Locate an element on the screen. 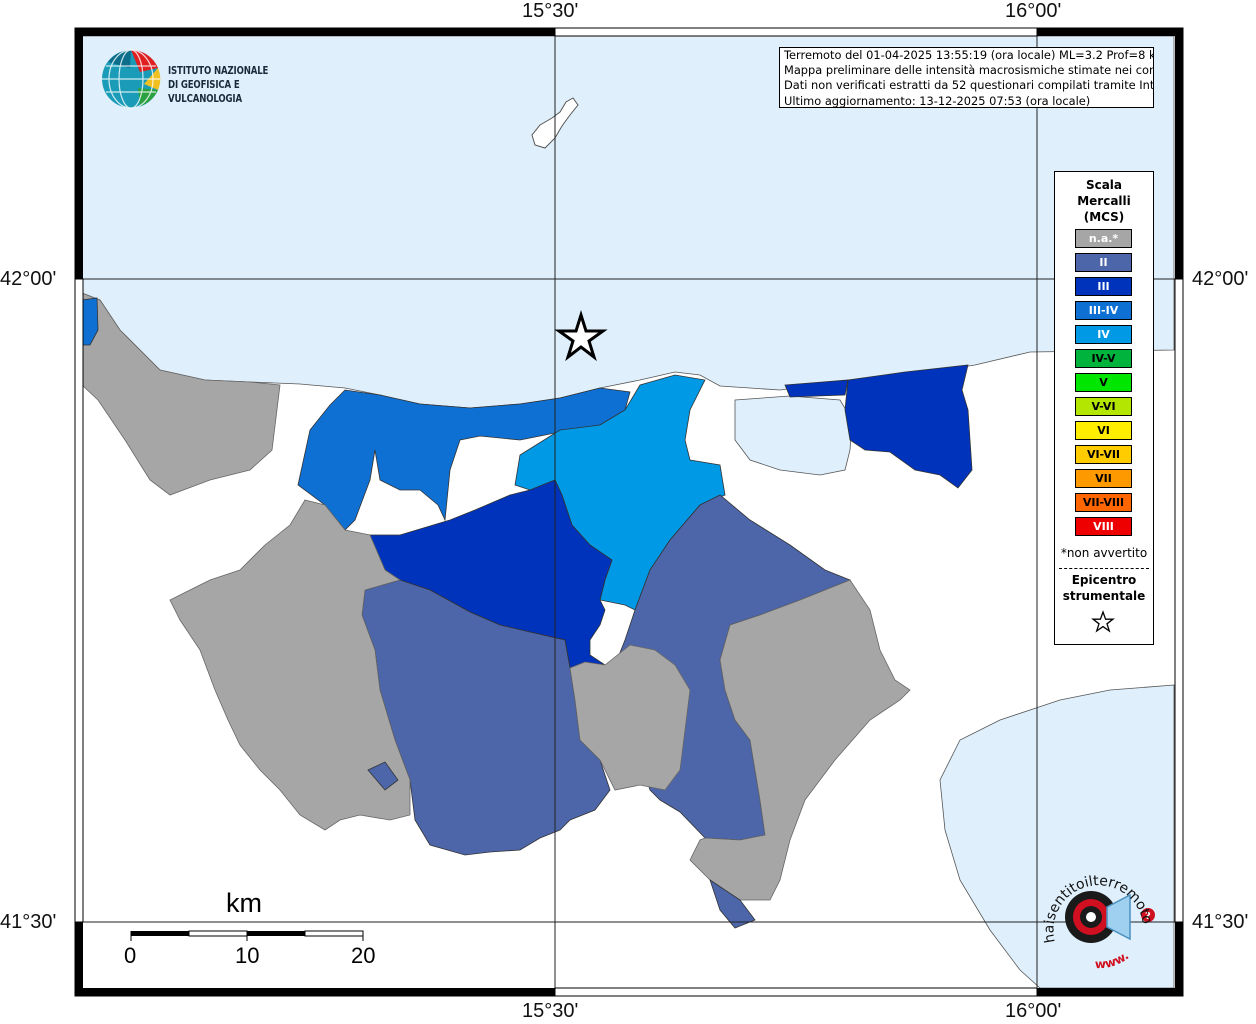 The width and height of the screenshot is (1256, 1024). legend-title-line3: (MCS) is located at coordinates (1104, 217).